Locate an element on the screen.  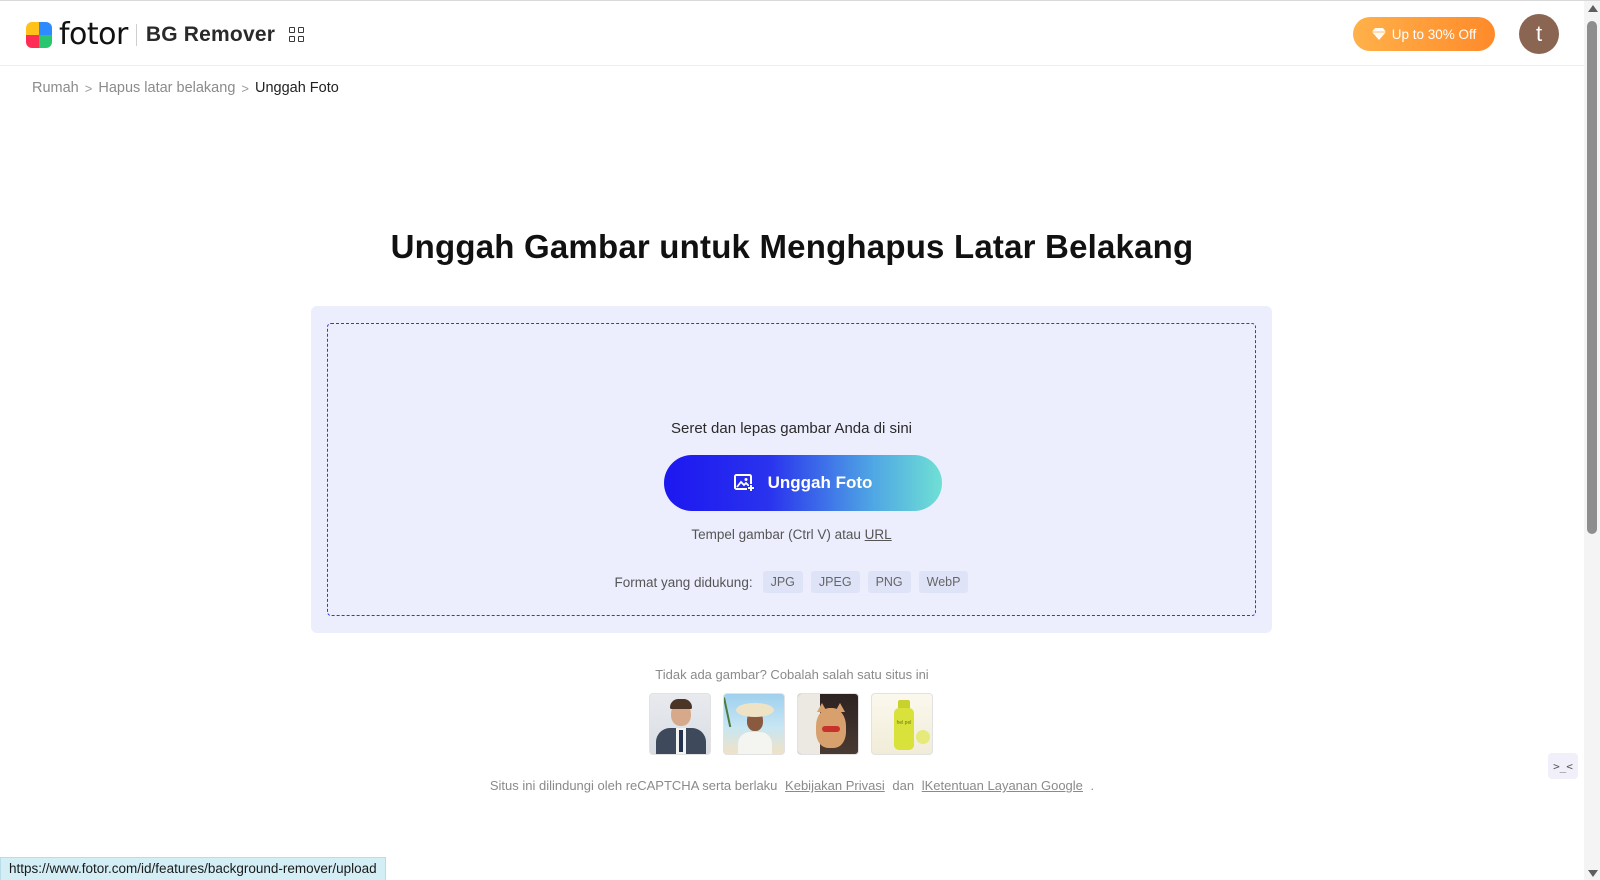
breadcrumb-remove-bg: Hapus latar belakang is located at coordinates (166, 88).